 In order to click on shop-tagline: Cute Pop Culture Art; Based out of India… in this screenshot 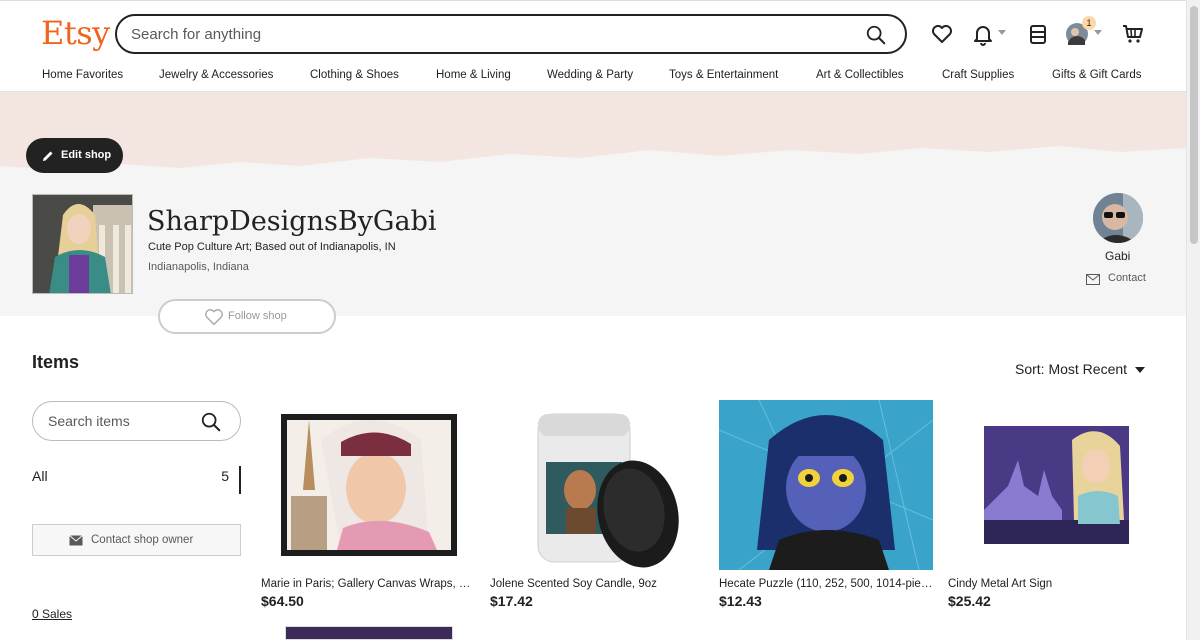, I will do `click(272, 247)`.